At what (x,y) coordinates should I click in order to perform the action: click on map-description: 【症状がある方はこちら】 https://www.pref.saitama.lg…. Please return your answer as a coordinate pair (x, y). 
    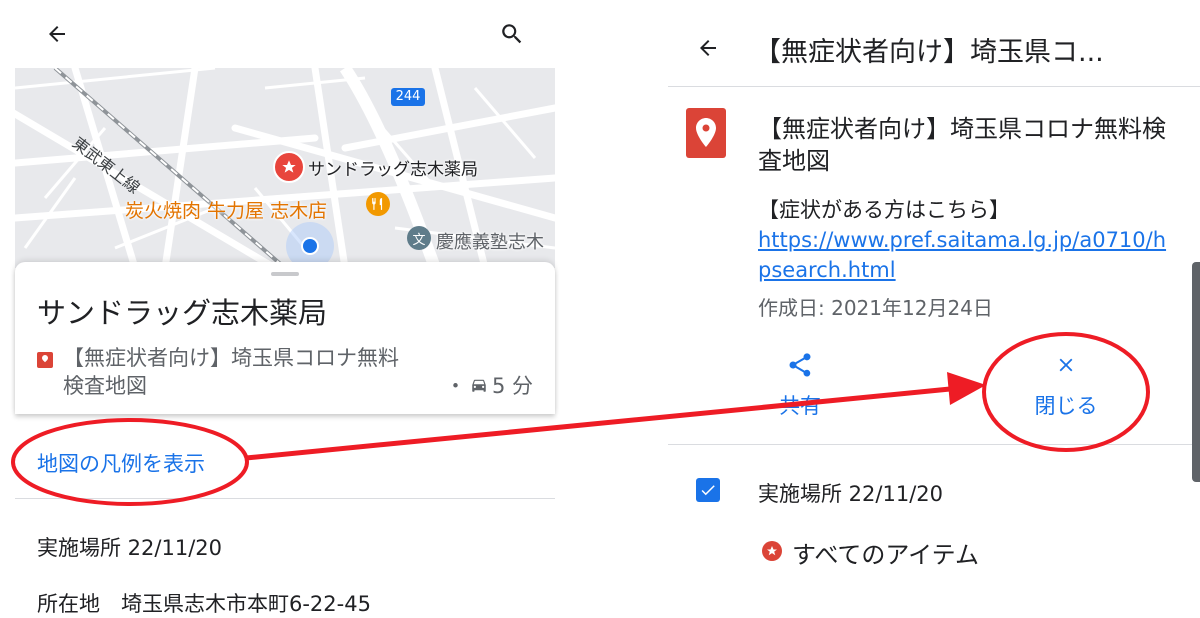
    Looking at the image, I should click on (963, 240).